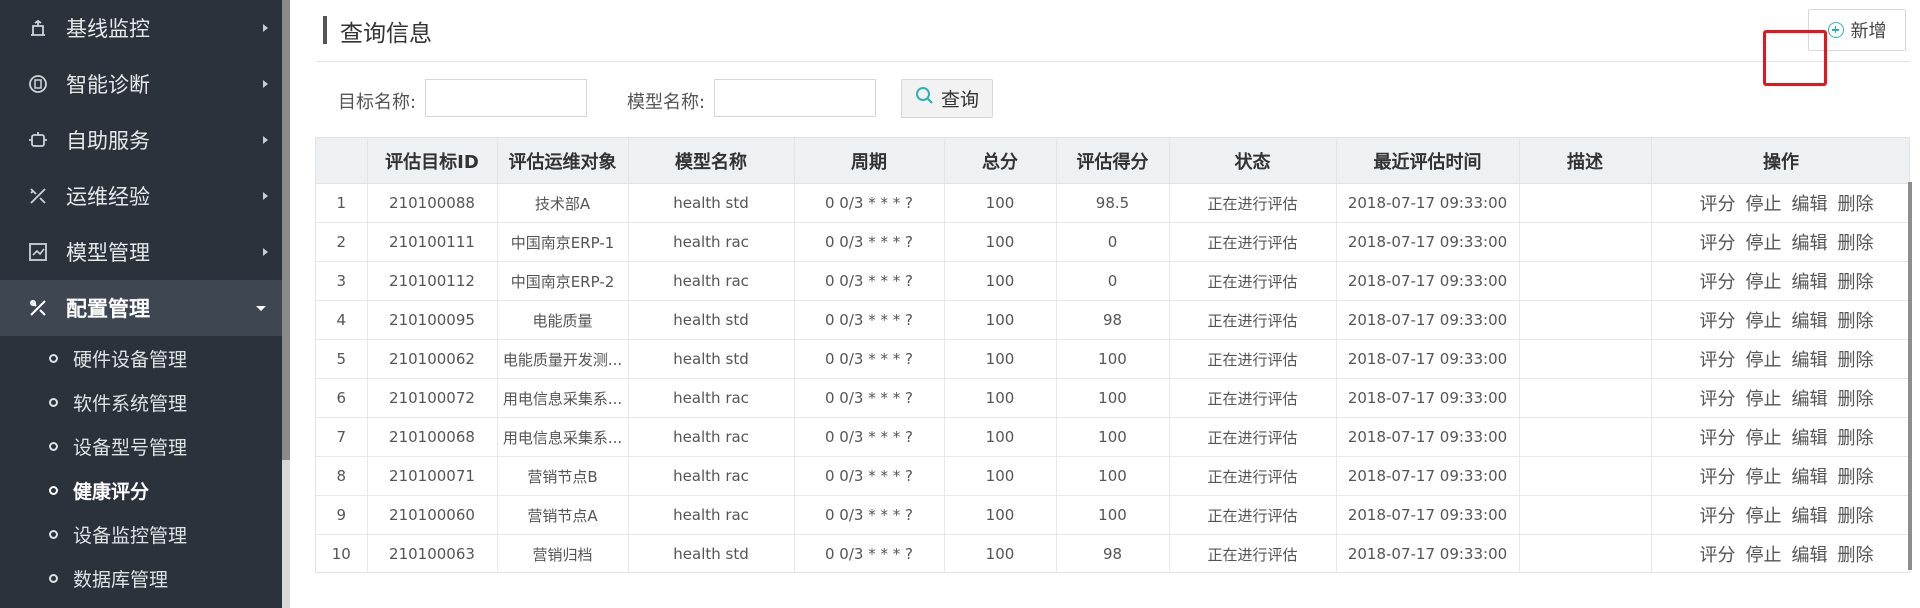 This screenshot has height=608, width=1920. I want to click on title-bar: 查询信息 新增, so click(1113, 31).